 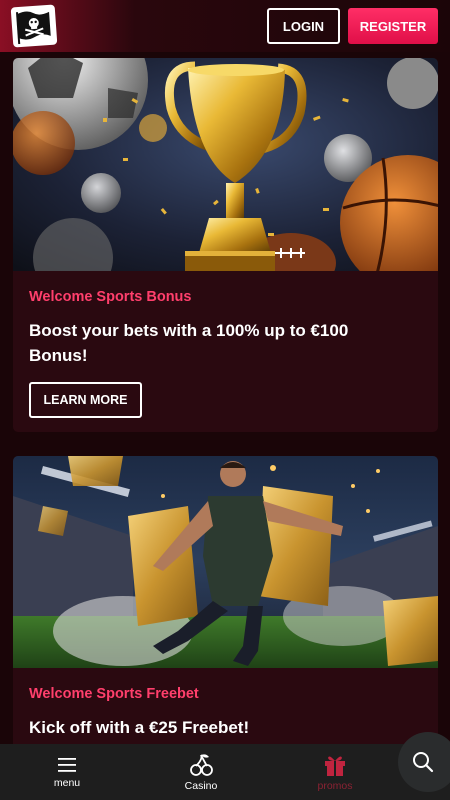 What do you see at coordinates (225, 26) in the screenshot?
I see `top-header: LOGIN REGISTER` at bounding box center [225, 26].